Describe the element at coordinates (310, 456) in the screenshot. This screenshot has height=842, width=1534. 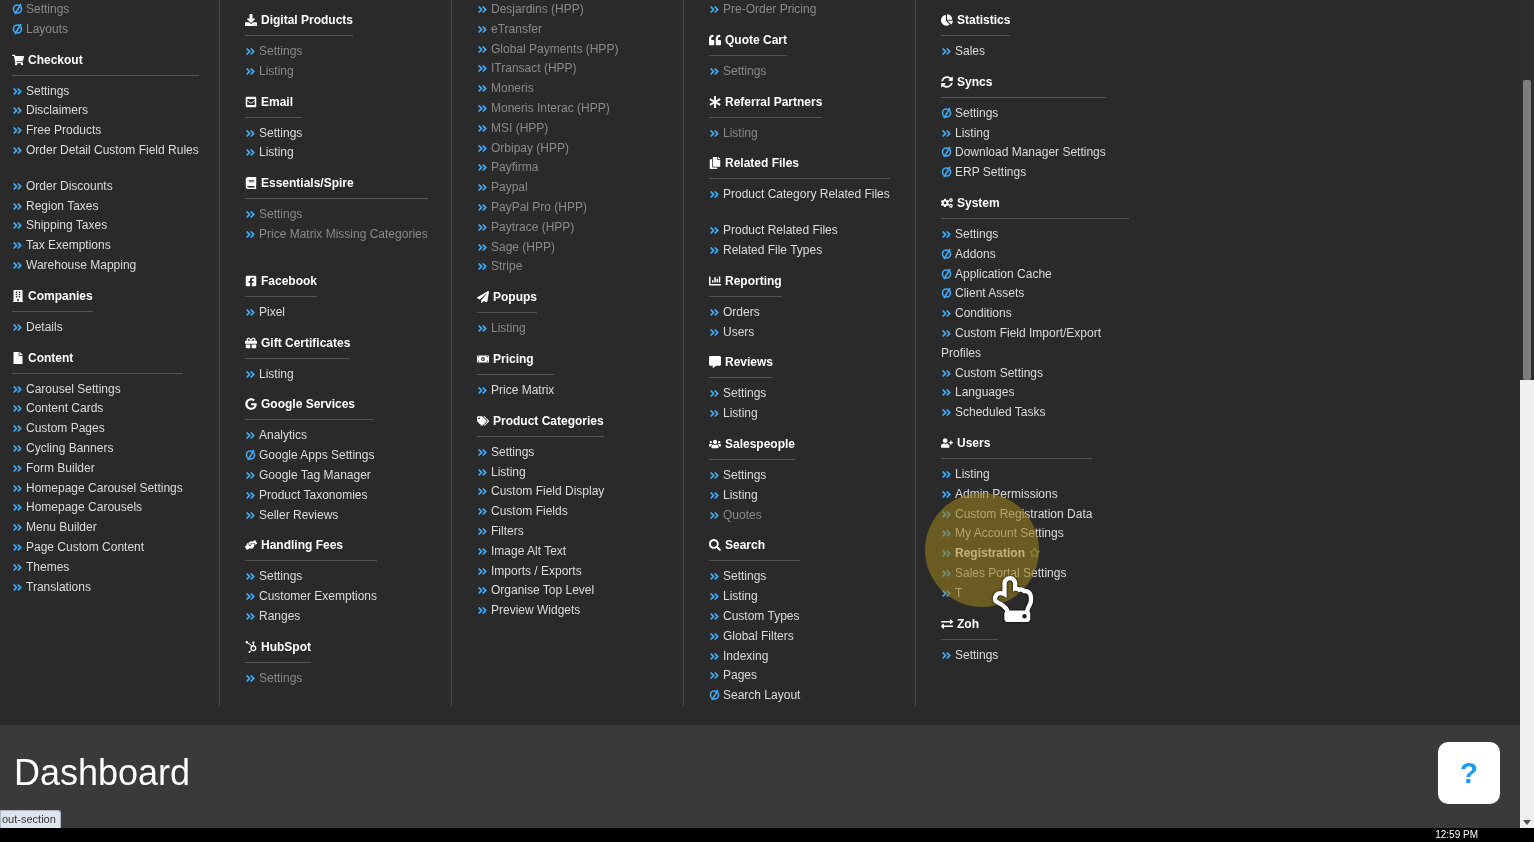
I see `menu-link: Google Apps Settings` at that location.